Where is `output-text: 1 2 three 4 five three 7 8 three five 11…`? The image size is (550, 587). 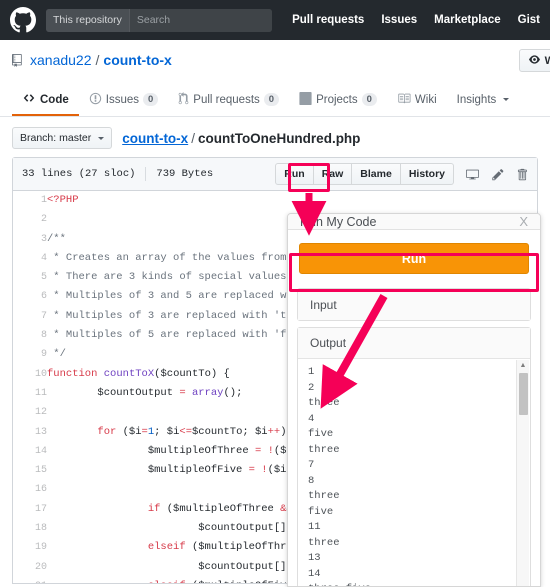 output-text: 1 2 three 4 five three 7 8 three five 11… is located at coordinates (339, 476).